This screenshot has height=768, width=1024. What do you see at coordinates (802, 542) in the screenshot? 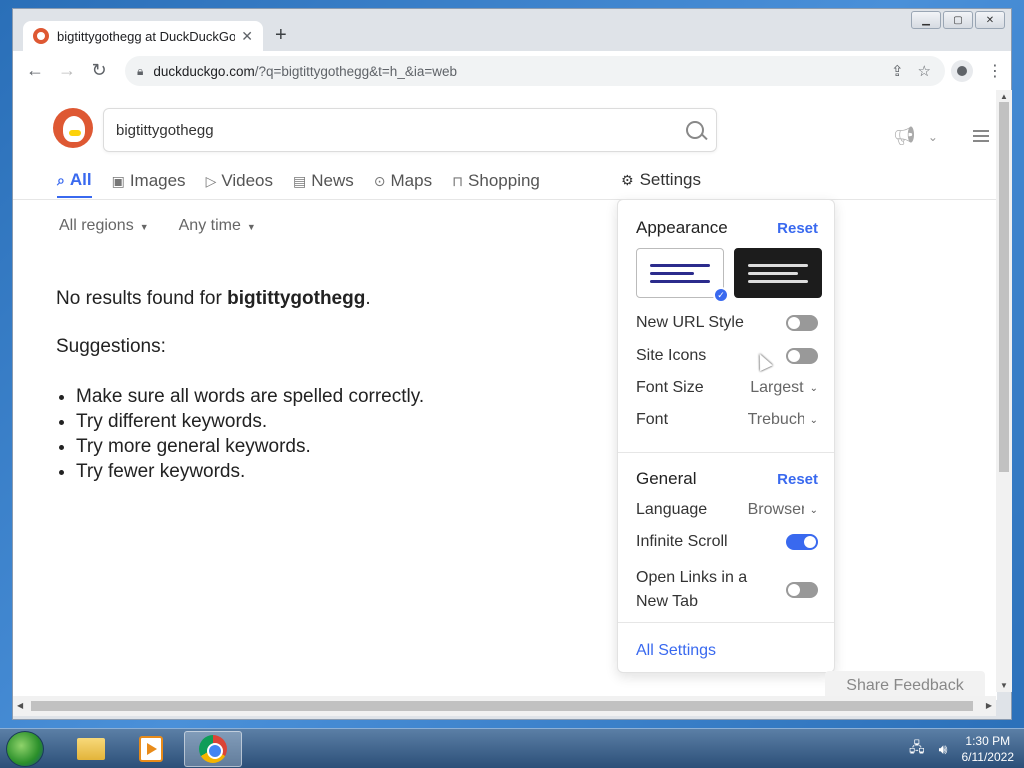
I see `infinite-scroll-toggle` at bounding box center [802, 542].